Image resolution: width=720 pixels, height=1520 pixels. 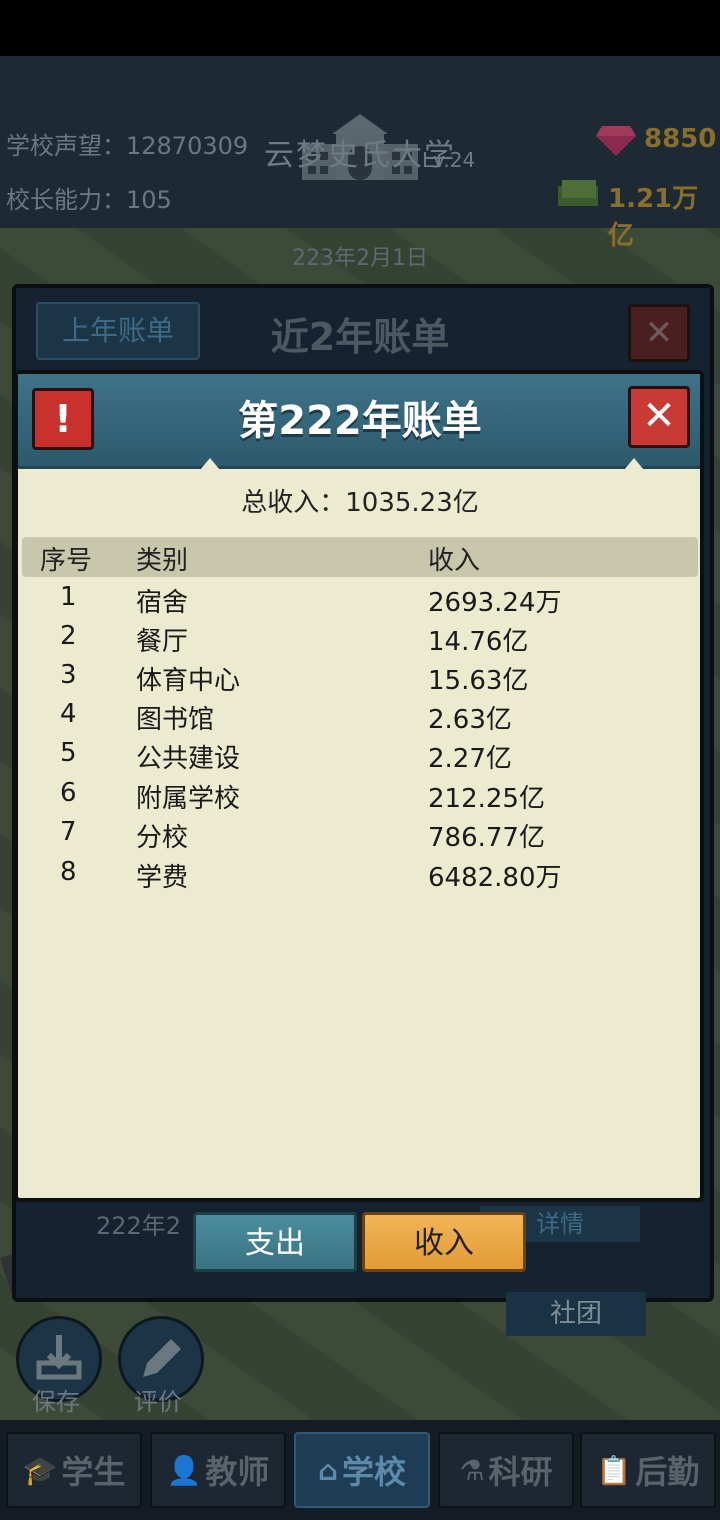 What do you see at coordinates (360, 678) in the screenshot?
I see `table-row: 3 体育中心 15.63亿` at bounding box center [360, 678].